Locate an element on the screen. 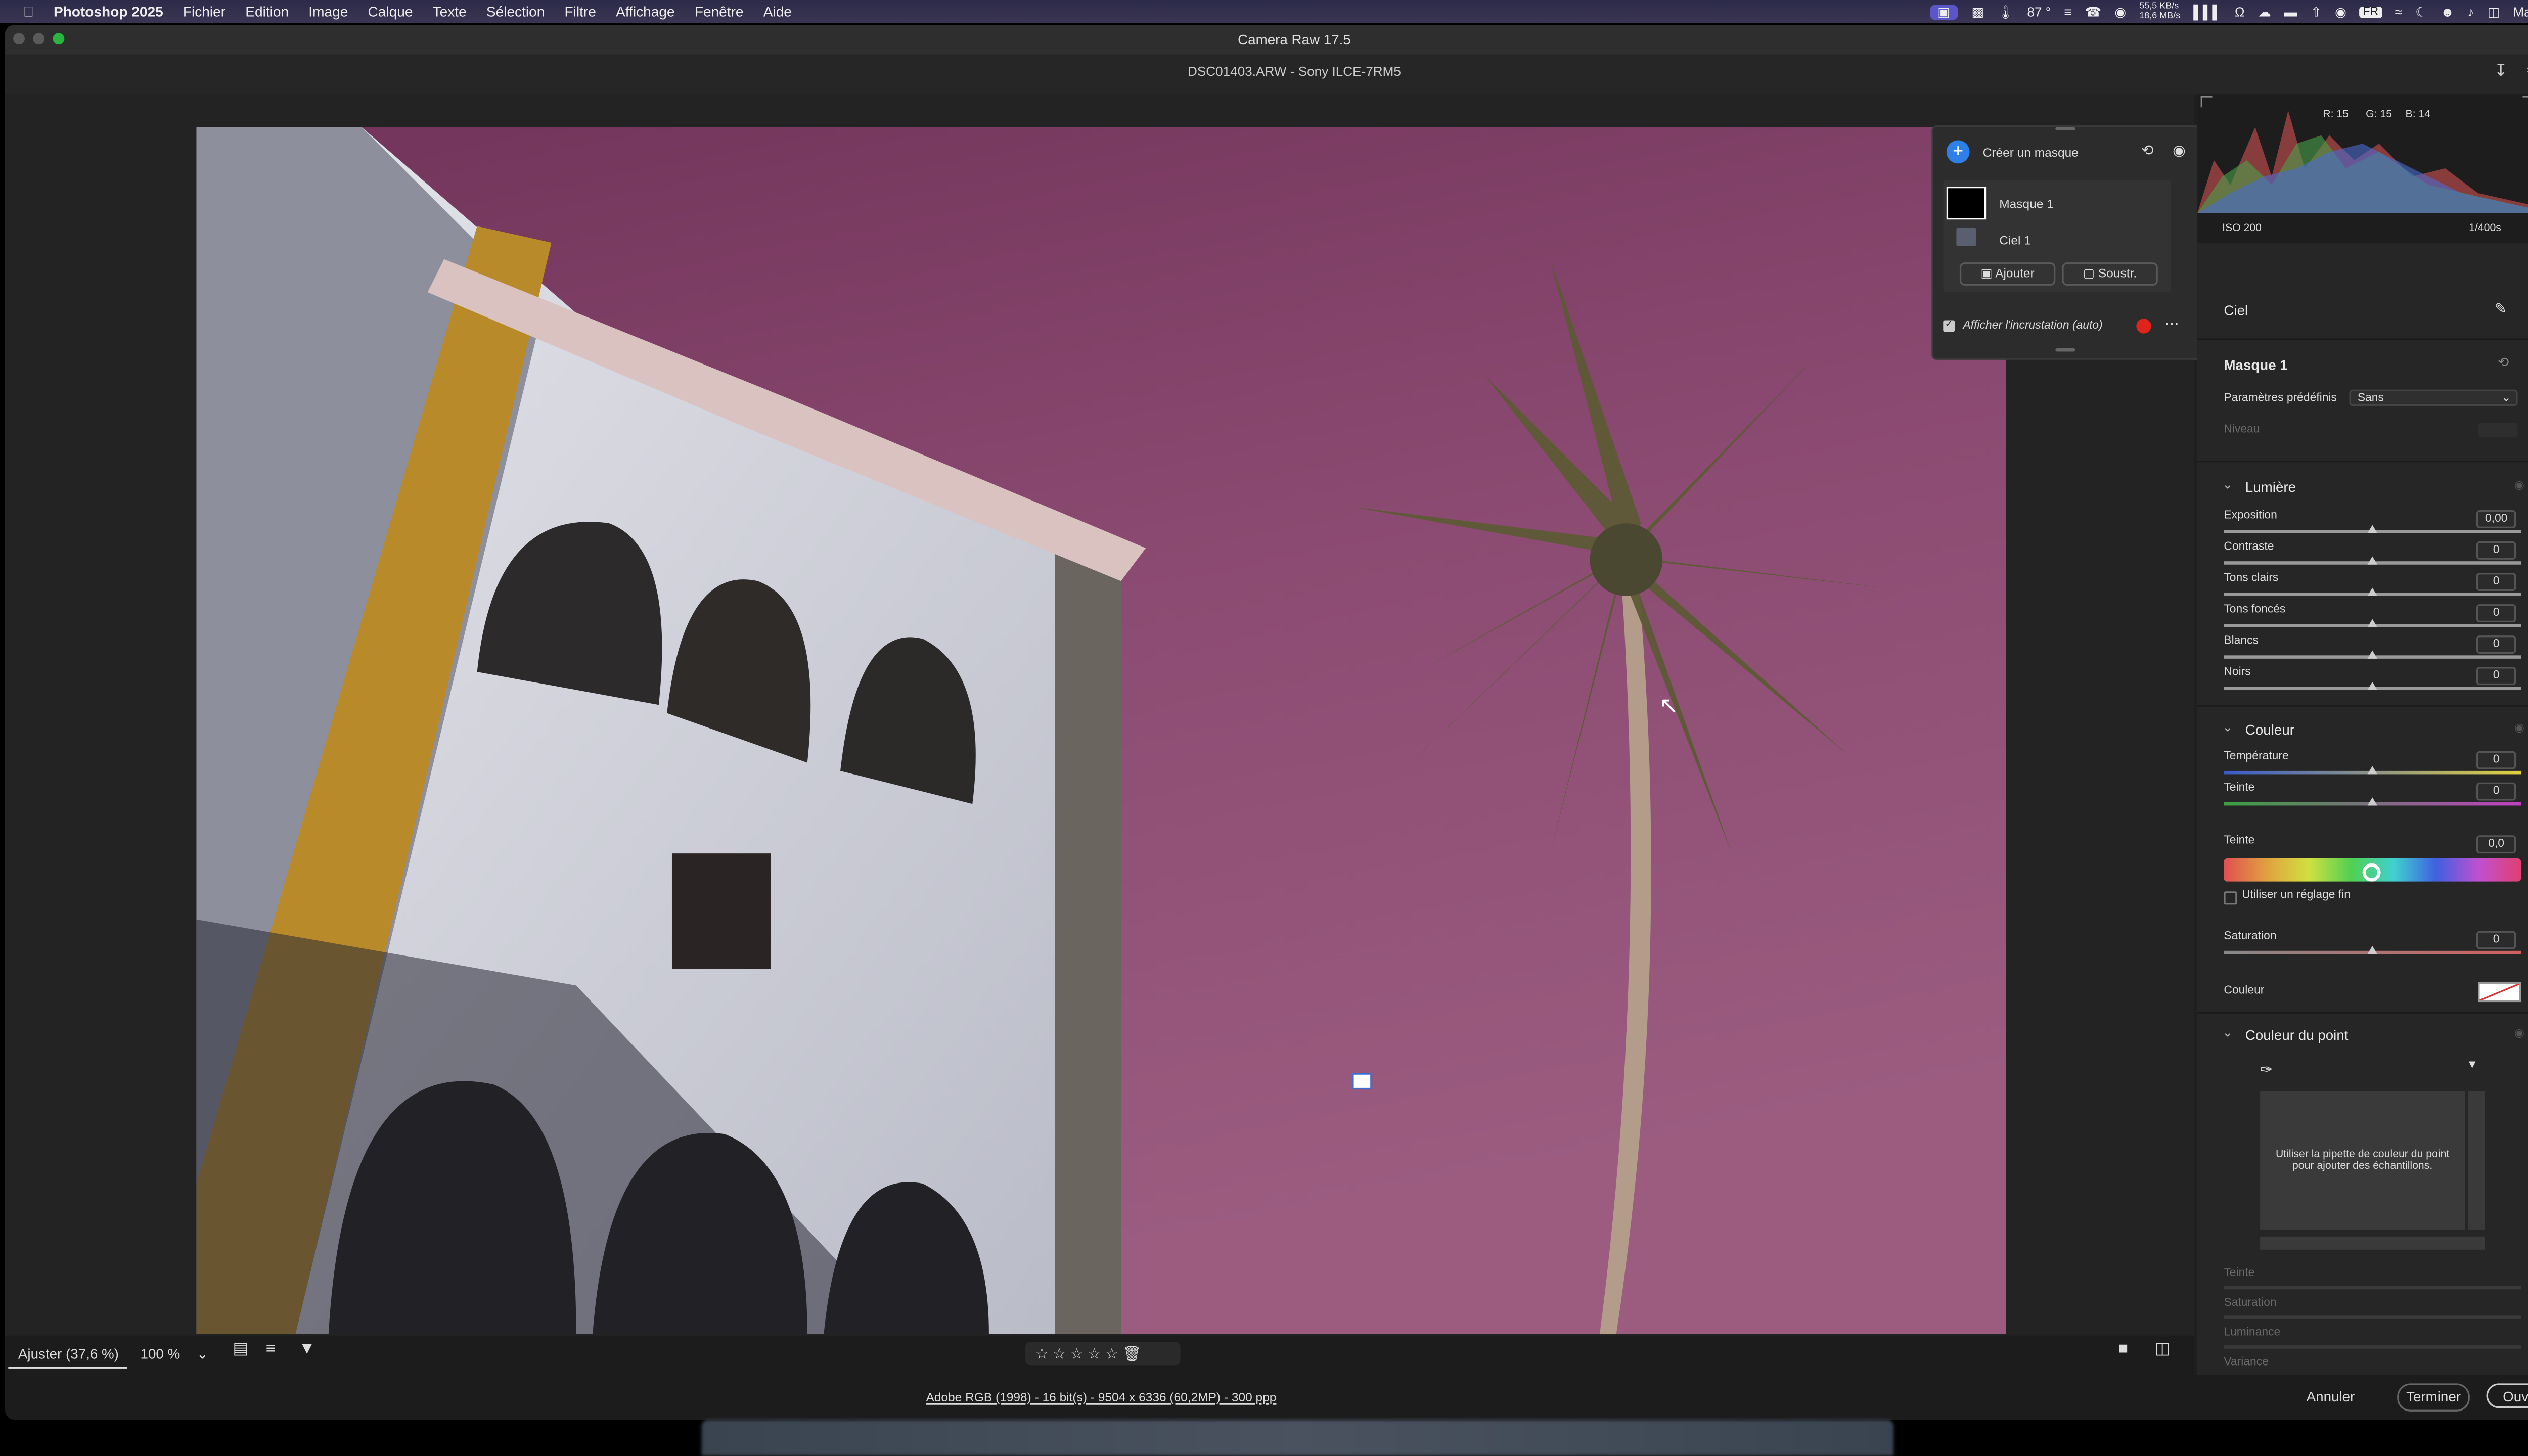  star-5-icon: ☆ is located at coordinates (1111, 1353).